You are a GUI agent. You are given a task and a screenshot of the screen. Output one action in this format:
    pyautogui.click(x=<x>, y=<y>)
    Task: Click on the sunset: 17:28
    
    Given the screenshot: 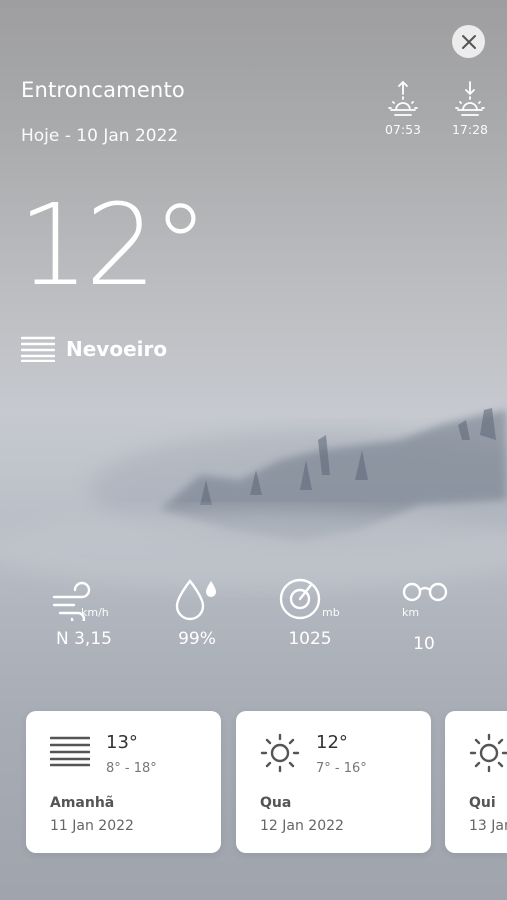 What is the action you would take?
    pyautogui.click(x=470, y=108)
    